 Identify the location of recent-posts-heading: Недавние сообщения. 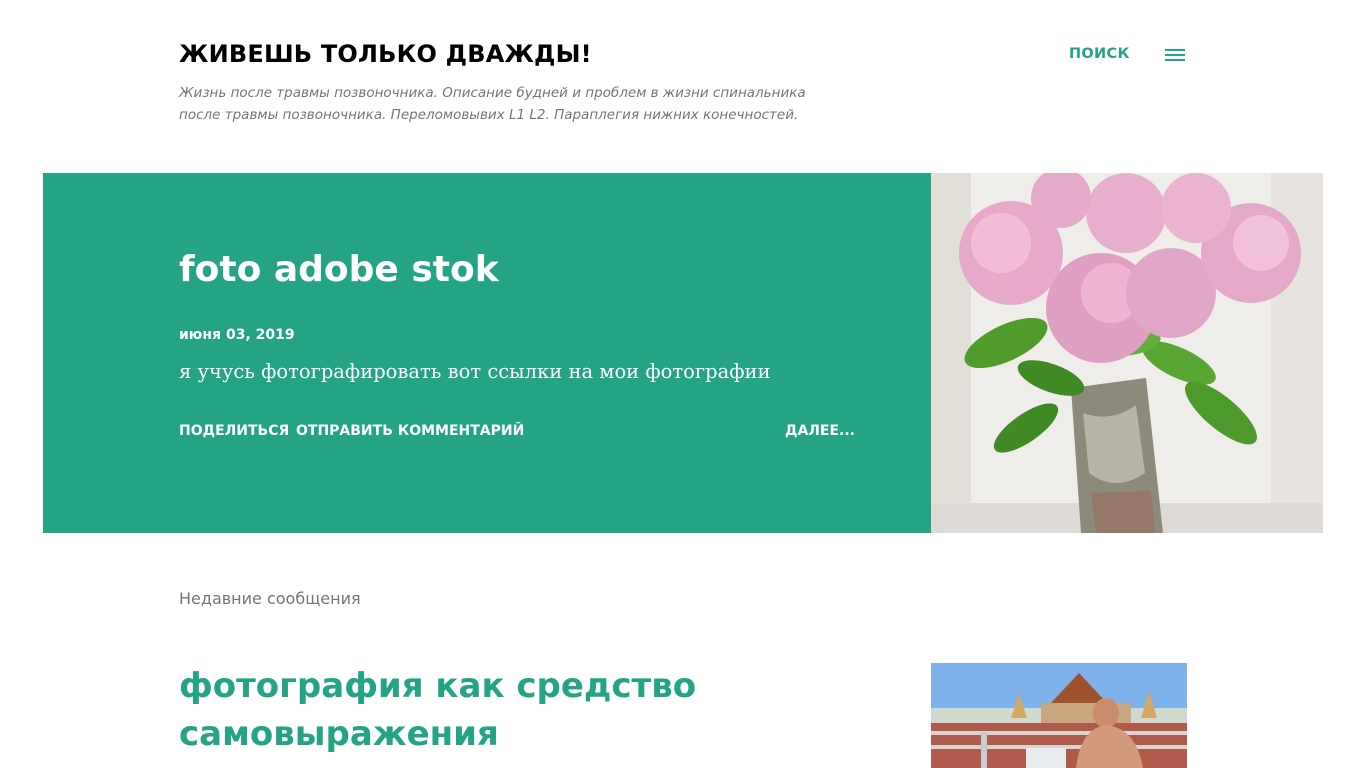
(270, 598).